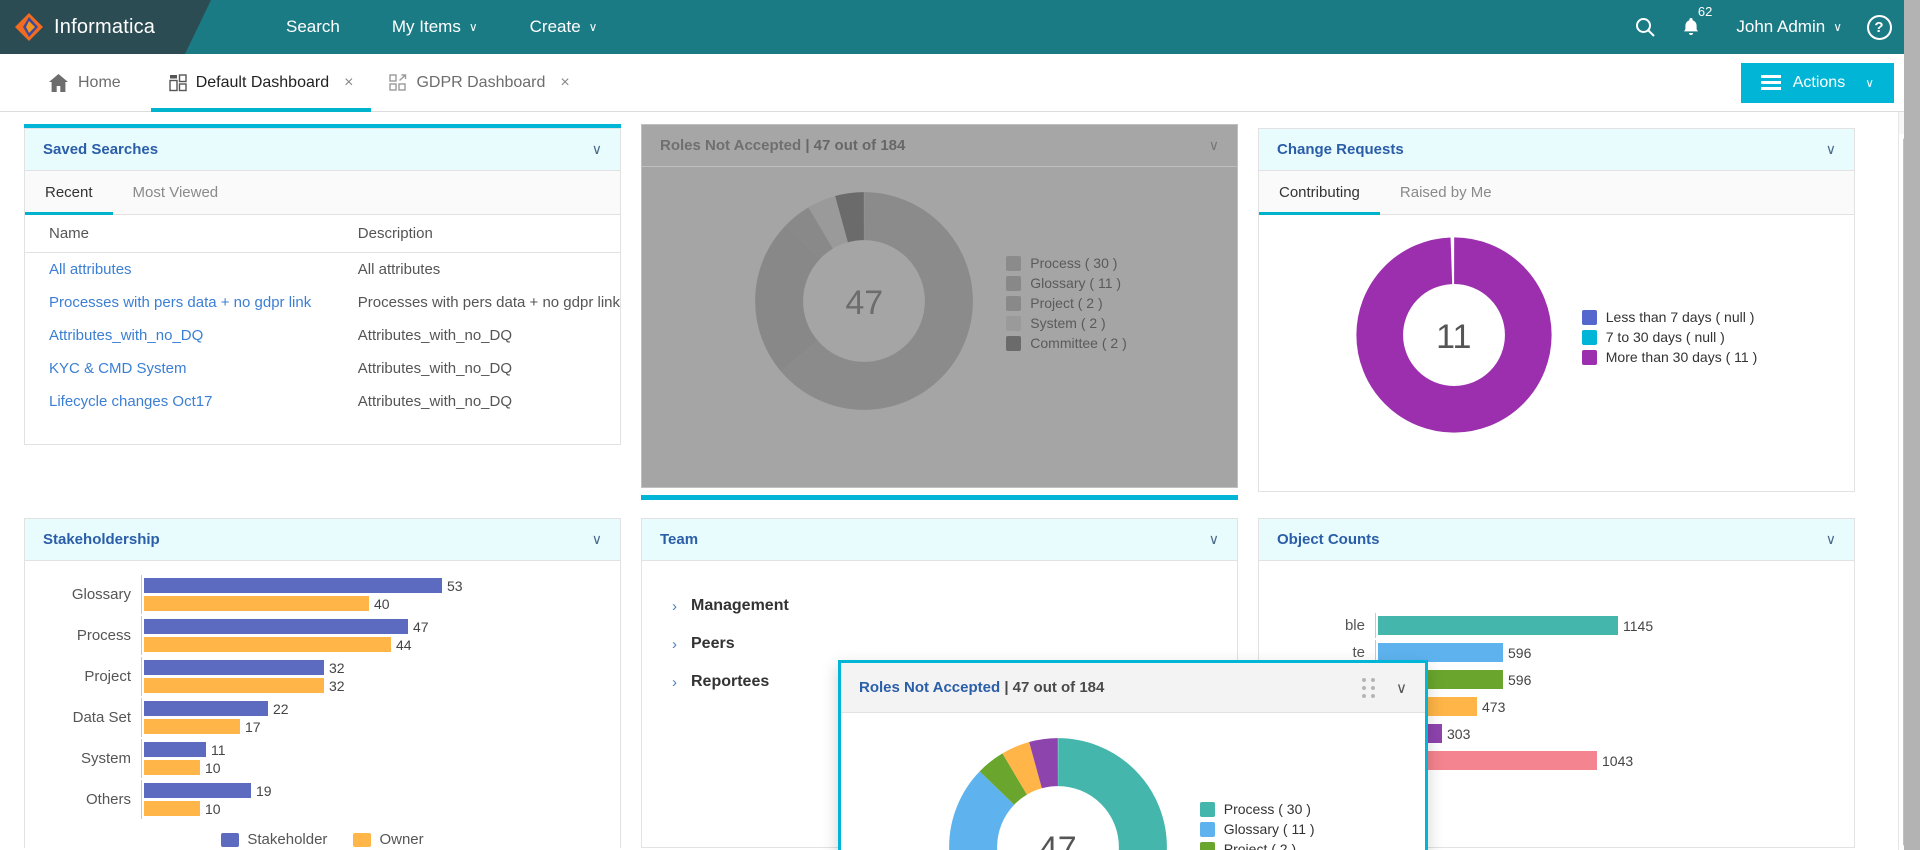 The height and width of the screenshot is (850, 1920). I want to click on drag-handle-dots-icon, so click(1369, 687).